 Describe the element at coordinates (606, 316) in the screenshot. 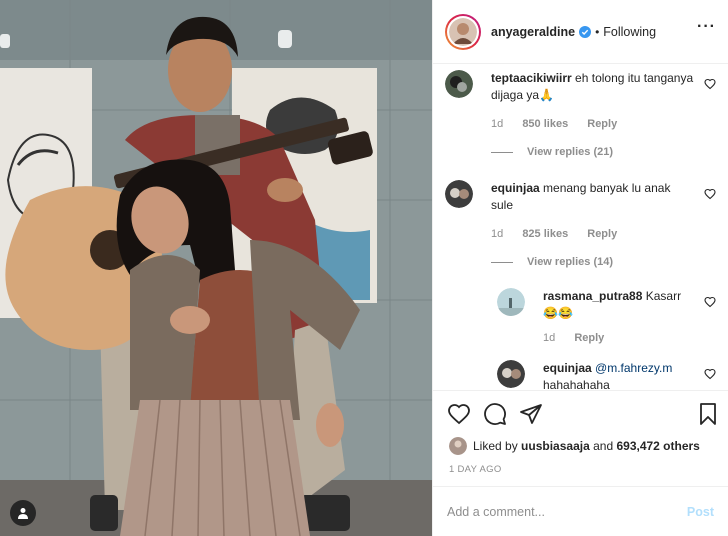

I see `reply-item: rasmana_putra88 Kasarr 😂😂 1d Reply` at that location.